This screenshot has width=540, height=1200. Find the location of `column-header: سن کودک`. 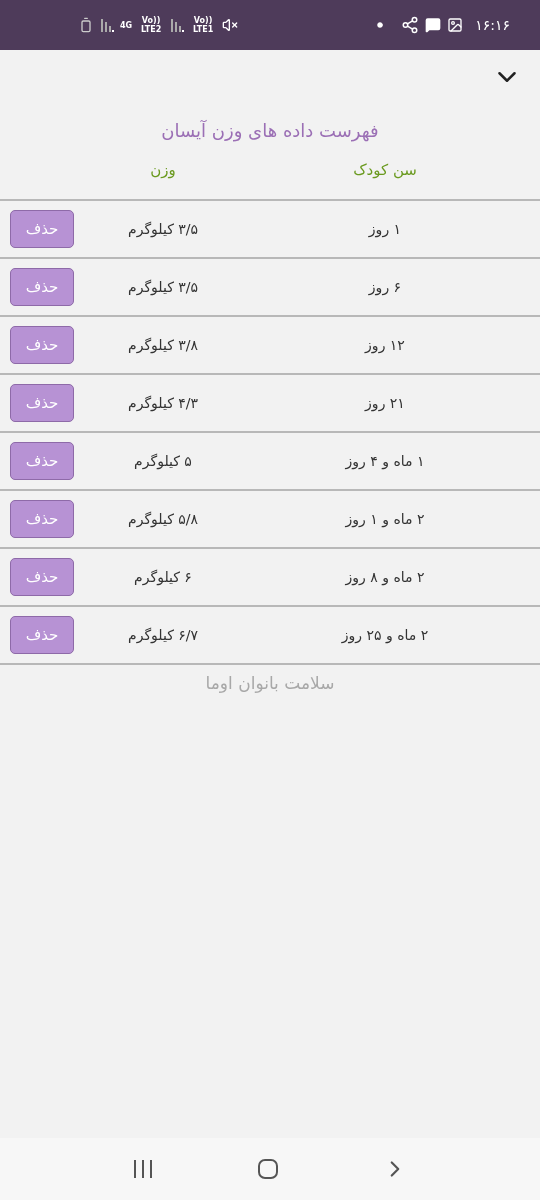

column-header: سن کودک is located at coordinates (385, 170).